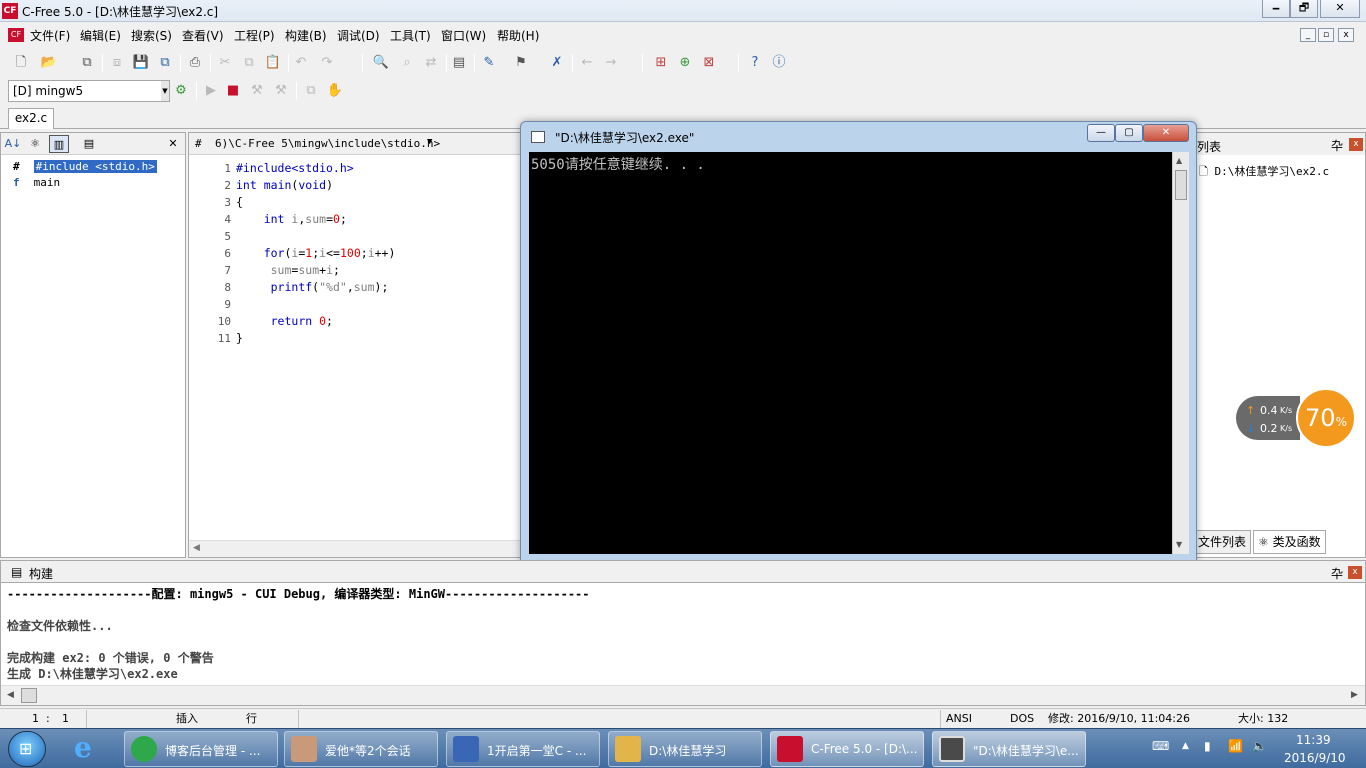  What do you see at coordinates (233, 91) in the screenshot?
I see `stop-icon: ■` at bounding box center [233, 91].